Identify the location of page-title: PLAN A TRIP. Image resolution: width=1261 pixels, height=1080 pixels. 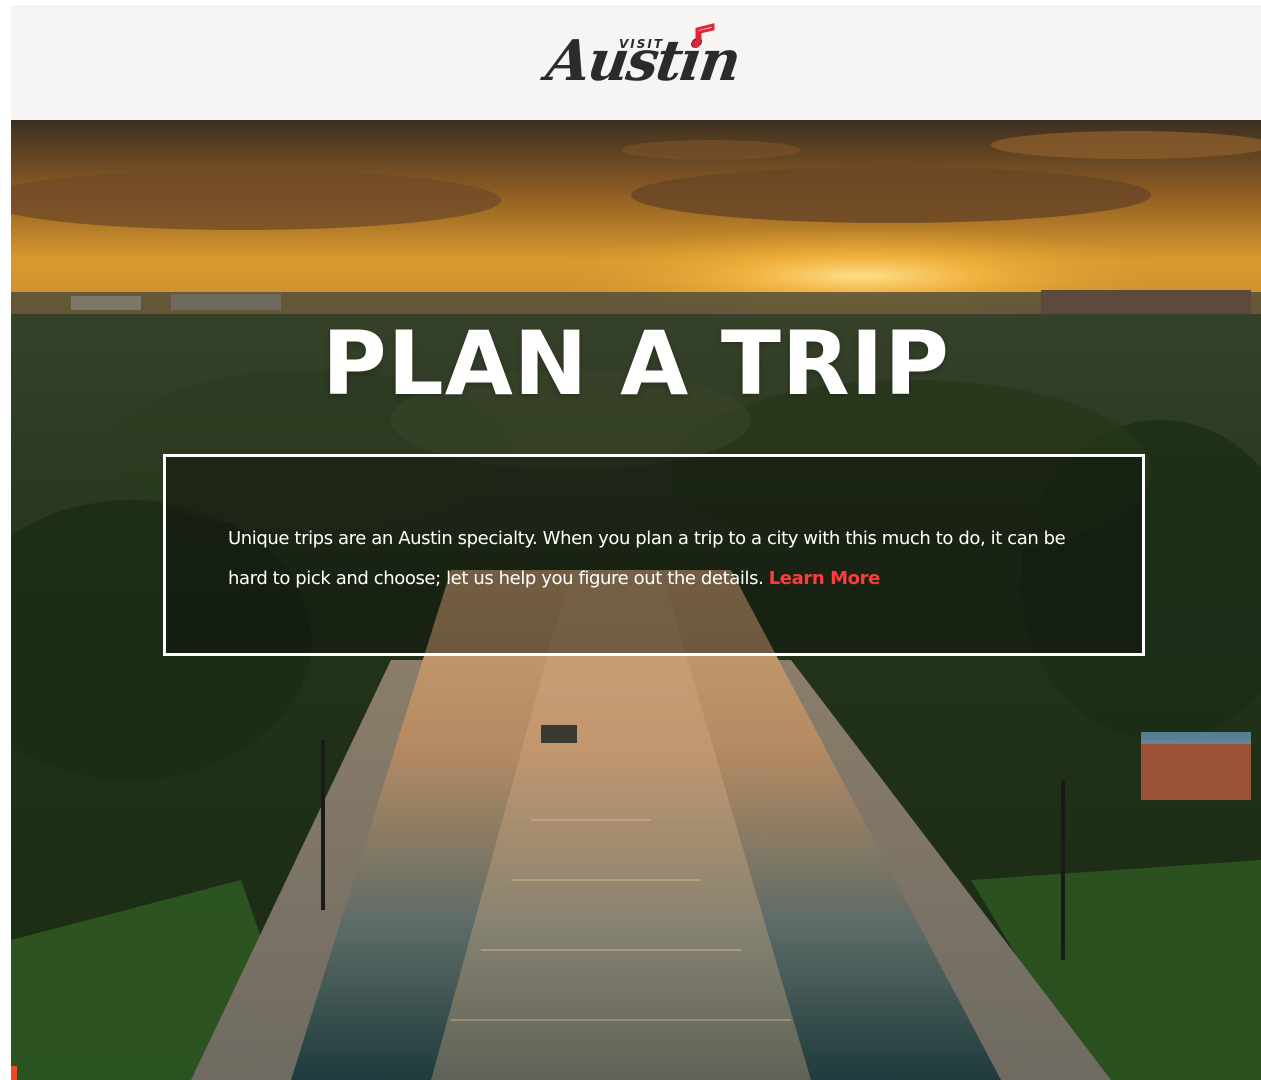
(636, 363).